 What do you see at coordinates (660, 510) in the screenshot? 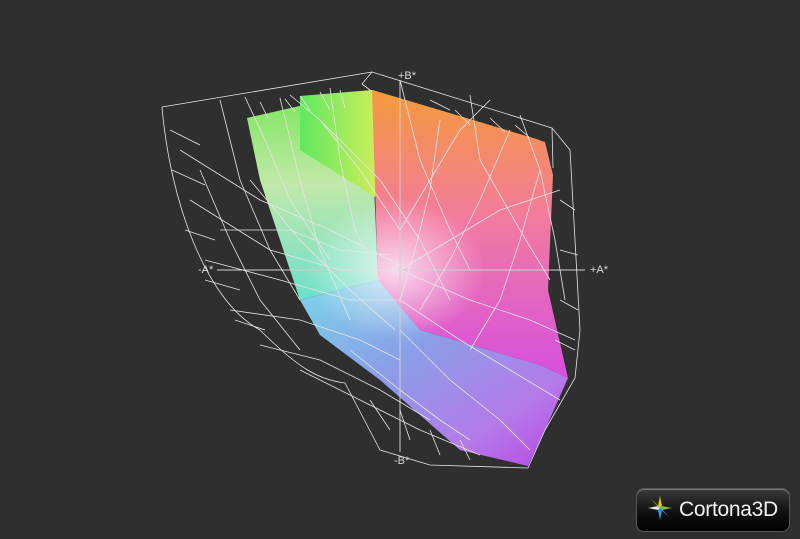
I see `cortona-star-icon` at bounding box center [660, 510].